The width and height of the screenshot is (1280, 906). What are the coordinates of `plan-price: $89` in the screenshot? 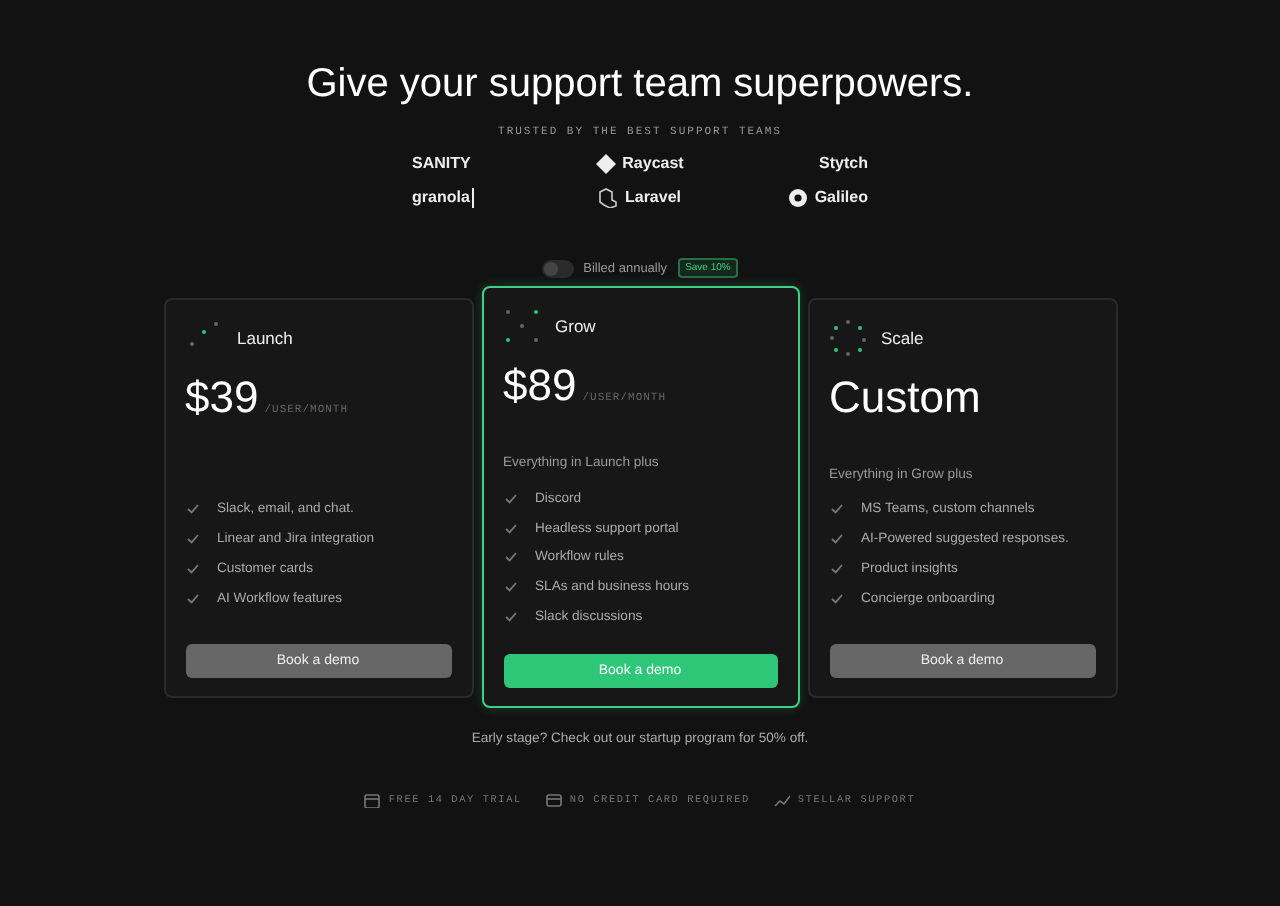 It's located at (540, 386).